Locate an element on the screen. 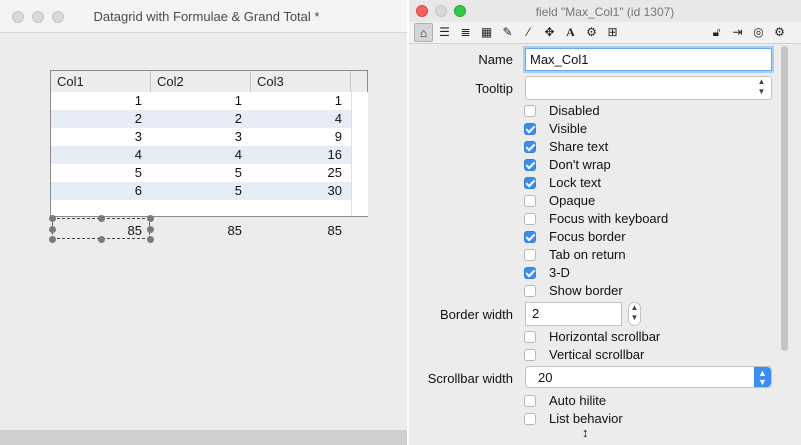  table-cell: 30 is located at coordinates (296, 191).